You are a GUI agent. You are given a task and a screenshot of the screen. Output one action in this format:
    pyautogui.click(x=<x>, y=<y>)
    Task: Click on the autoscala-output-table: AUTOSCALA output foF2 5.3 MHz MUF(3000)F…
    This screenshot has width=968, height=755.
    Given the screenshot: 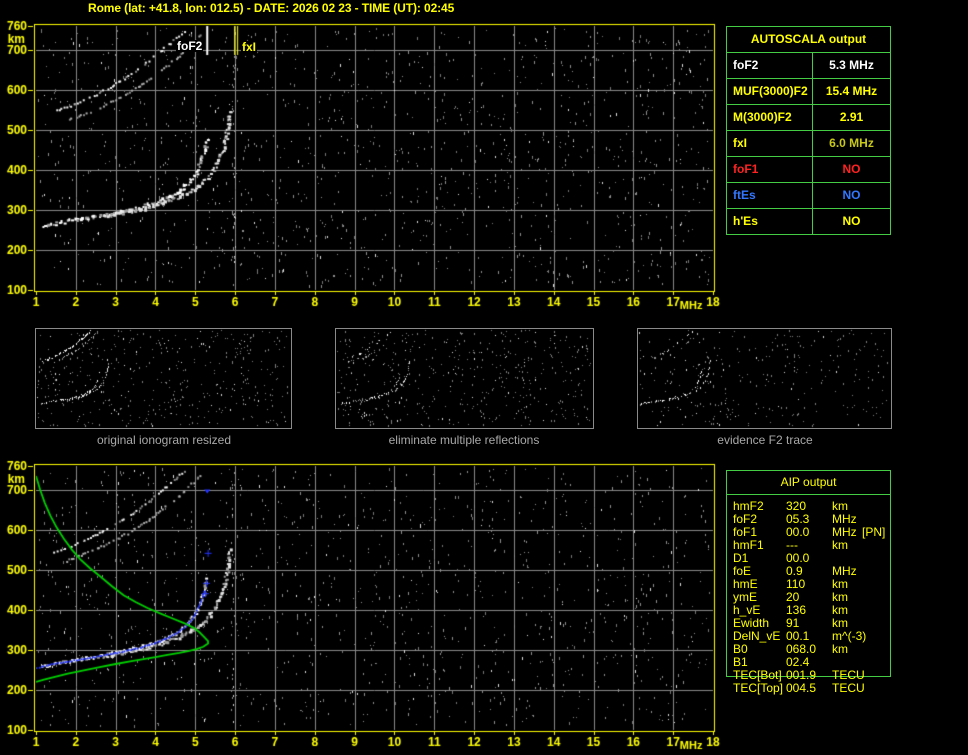 What is the action you would take?
    pyautogui.click(x=808, y=130)
    